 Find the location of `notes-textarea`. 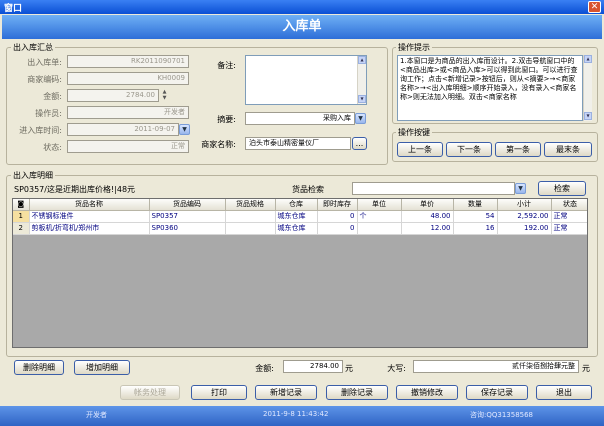

notes-textarea is located at coordinates (306, 80).